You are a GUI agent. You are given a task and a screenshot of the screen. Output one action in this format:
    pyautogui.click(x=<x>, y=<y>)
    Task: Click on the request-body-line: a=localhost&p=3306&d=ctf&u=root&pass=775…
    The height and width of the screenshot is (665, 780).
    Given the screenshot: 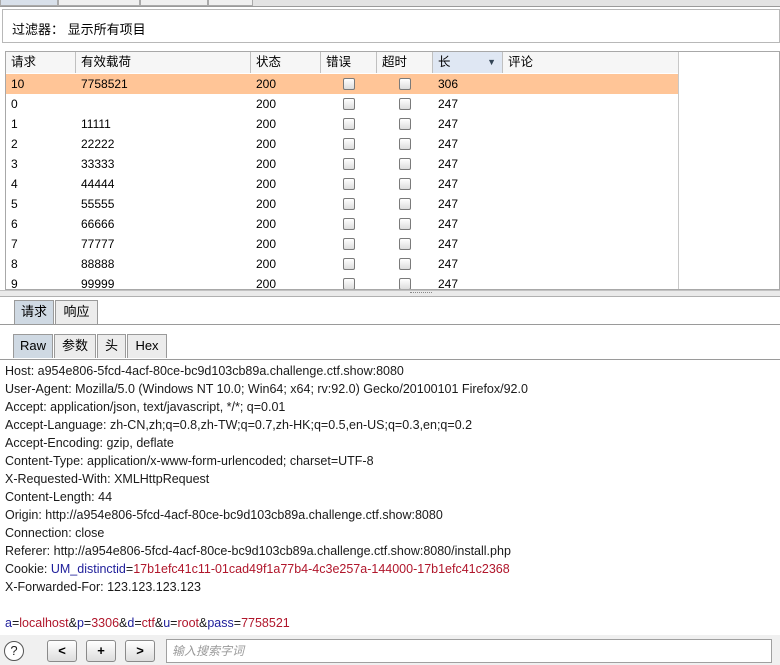 What is the action you would take?
    pyautogui.click(x=147, y=623)
    